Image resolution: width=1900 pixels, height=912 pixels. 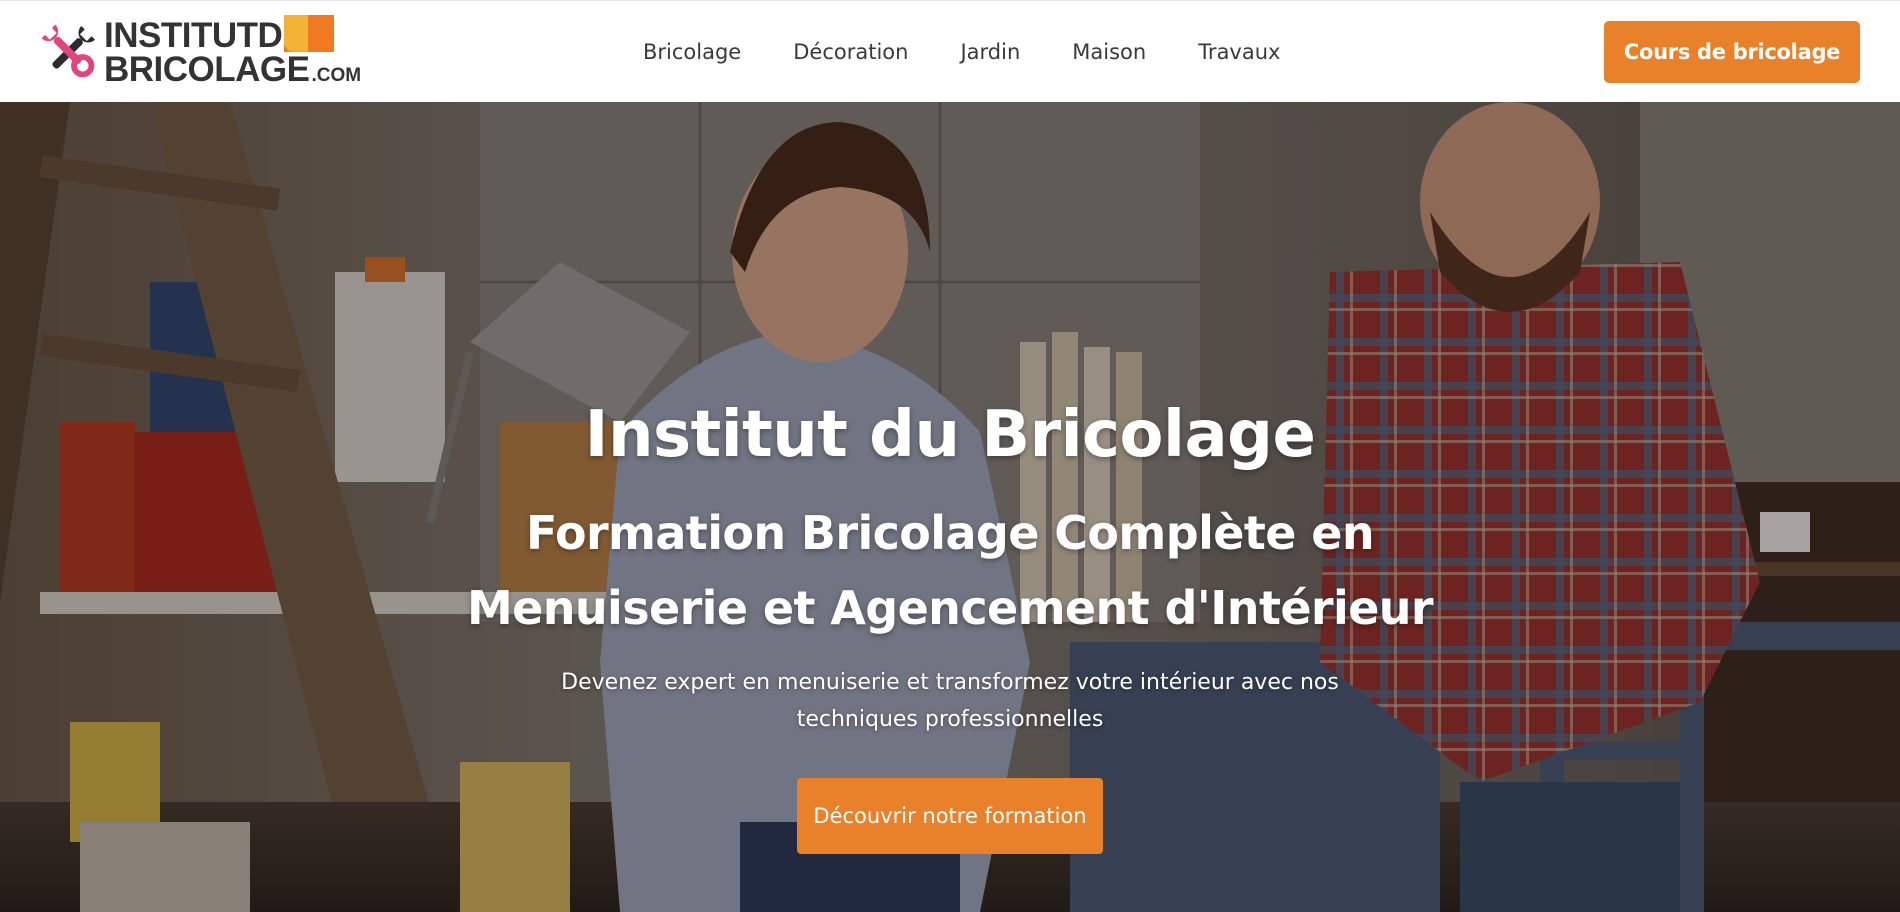 What do you see at coordinates (990, 52) in the screenshot?
I see `nav-item-jardin: Jardin` at bounding box center [990, 52].